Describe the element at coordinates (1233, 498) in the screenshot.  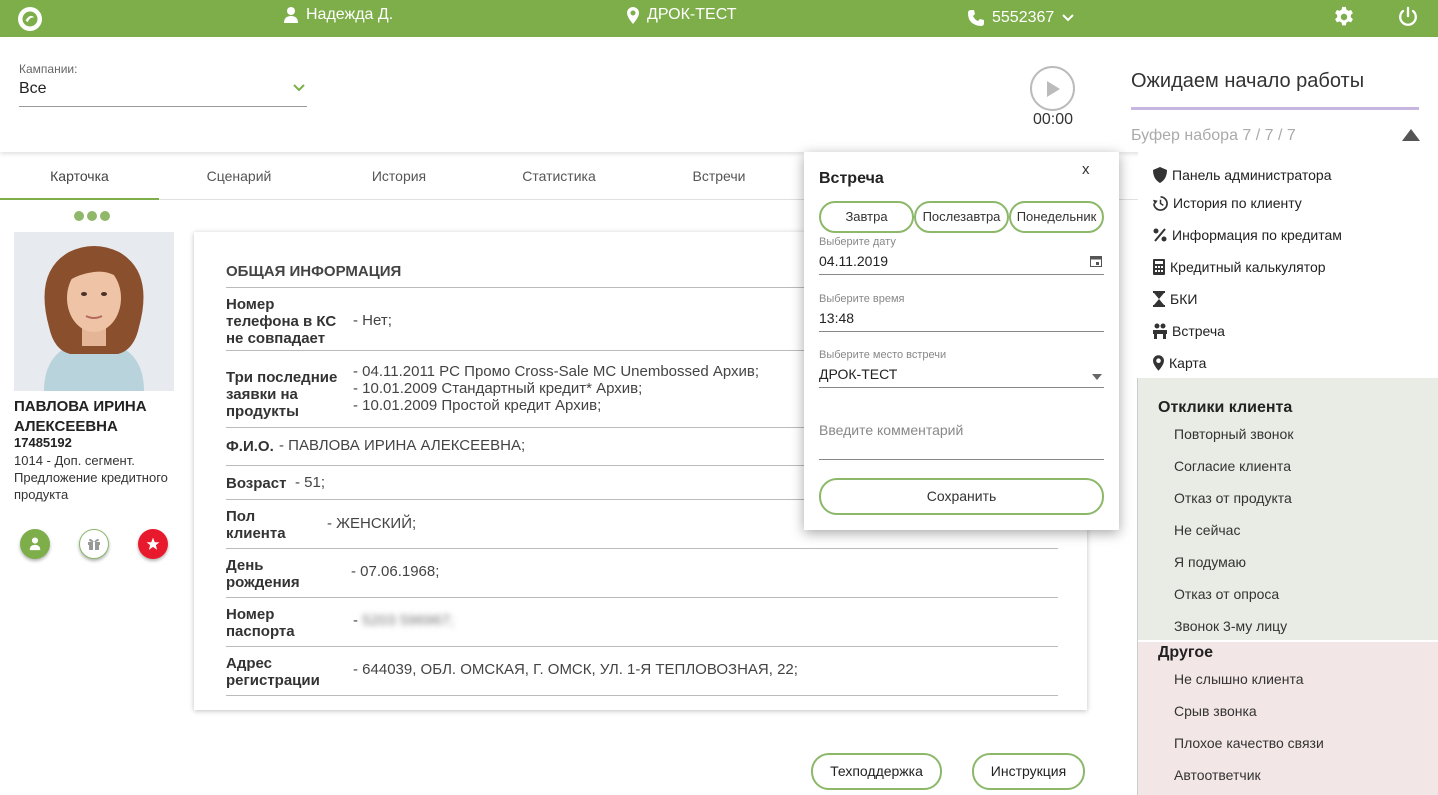
I see `response-option: Отказ от продукта` at that location.